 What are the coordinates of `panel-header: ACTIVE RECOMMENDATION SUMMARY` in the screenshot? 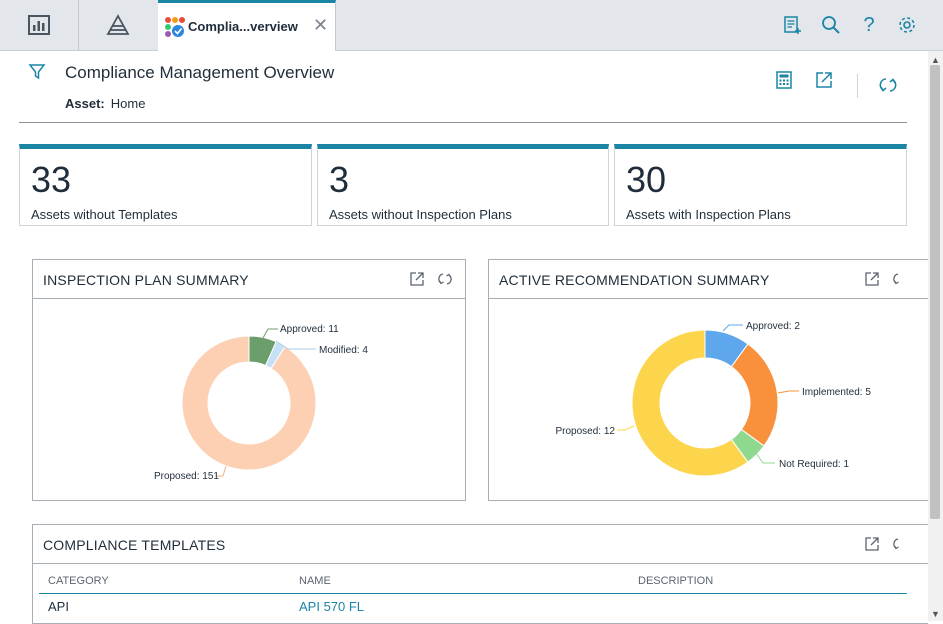 It's located at (708, 279).